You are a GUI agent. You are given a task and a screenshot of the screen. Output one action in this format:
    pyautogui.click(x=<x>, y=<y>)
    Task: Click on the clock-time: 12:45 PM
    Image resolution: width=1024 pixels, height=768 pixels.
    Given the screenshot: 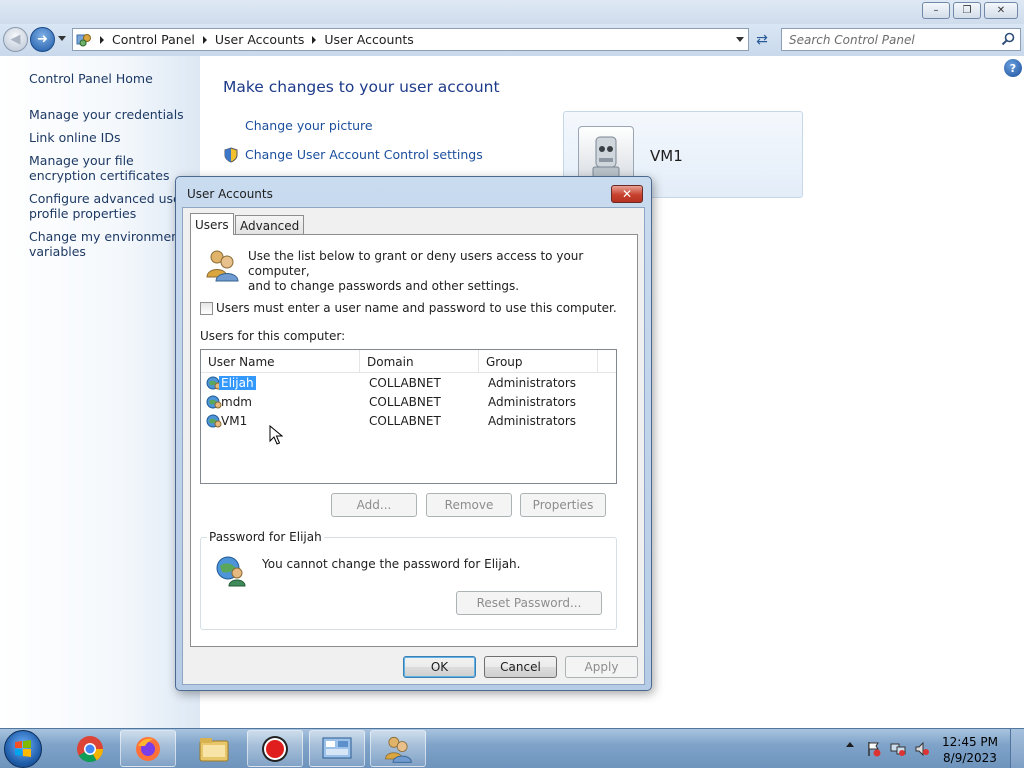 What is the action you would take?
    pyautogui.click(x=970, y=742)
    